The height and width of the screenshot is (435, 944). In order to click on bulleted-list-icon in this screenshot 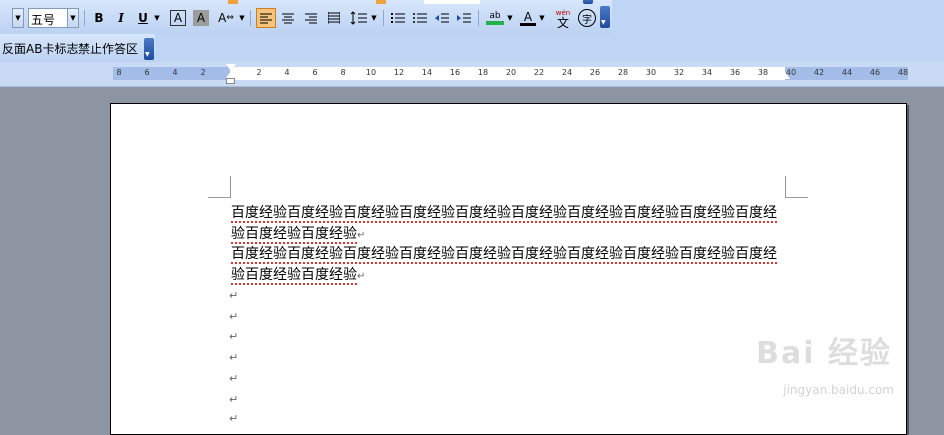, I will do `click(420, 18)`.